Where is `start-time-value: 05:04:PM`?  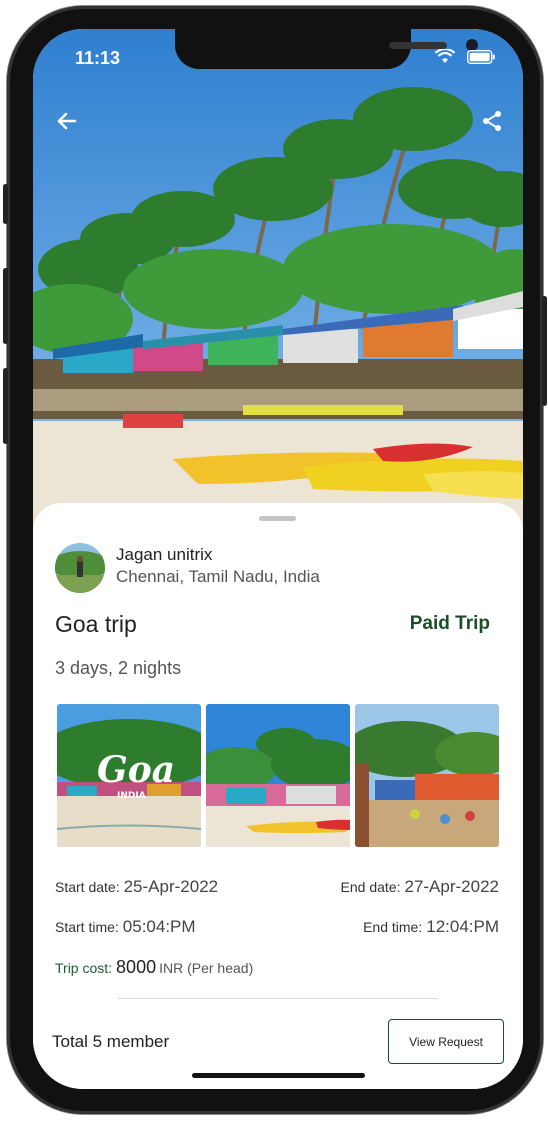 start-time-value: 05:04:PM is located at coordinates (159, 926).